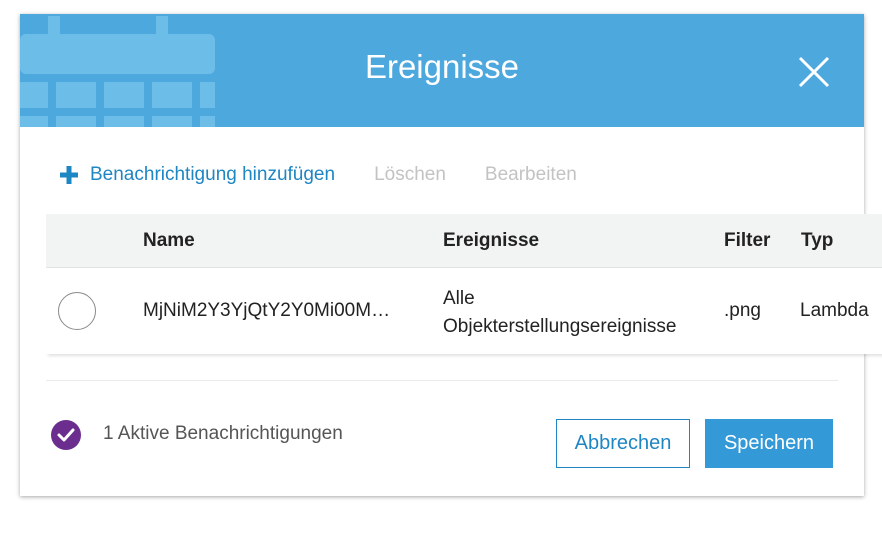  Describe the element at coordinates (213, 174) in the screenshot. I see `add-notification-label: Benachrichtigung hinzufügen` at that location.